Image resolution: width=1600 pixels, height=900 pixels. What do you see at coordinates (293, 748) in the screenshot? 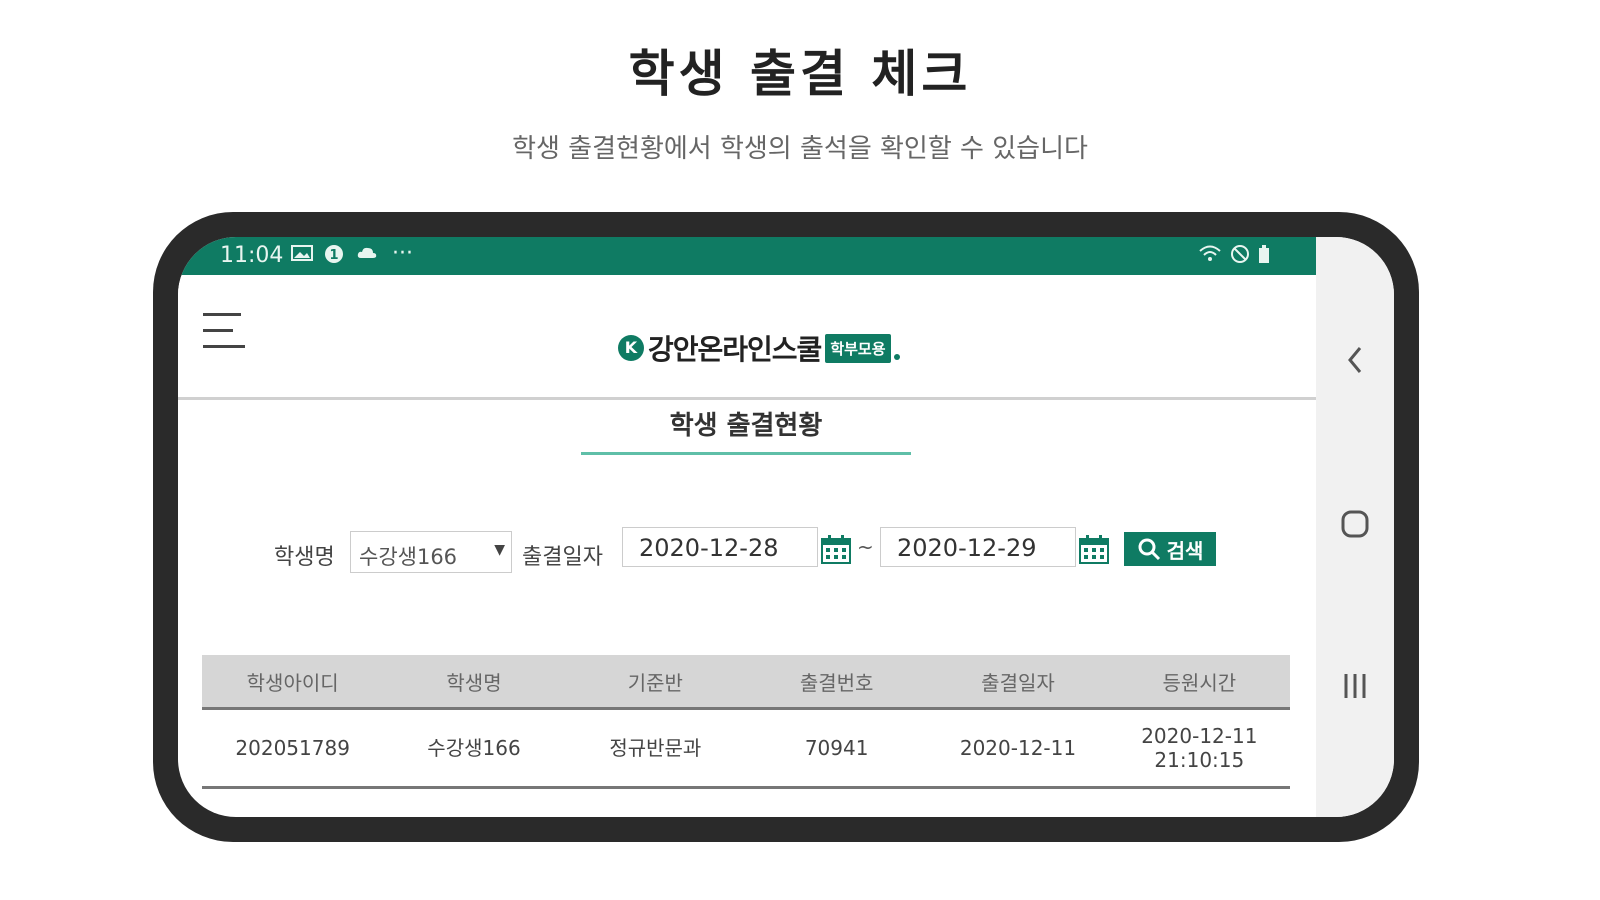
I see `cell-student-id: 202051789` at bounding box center [293, 748].